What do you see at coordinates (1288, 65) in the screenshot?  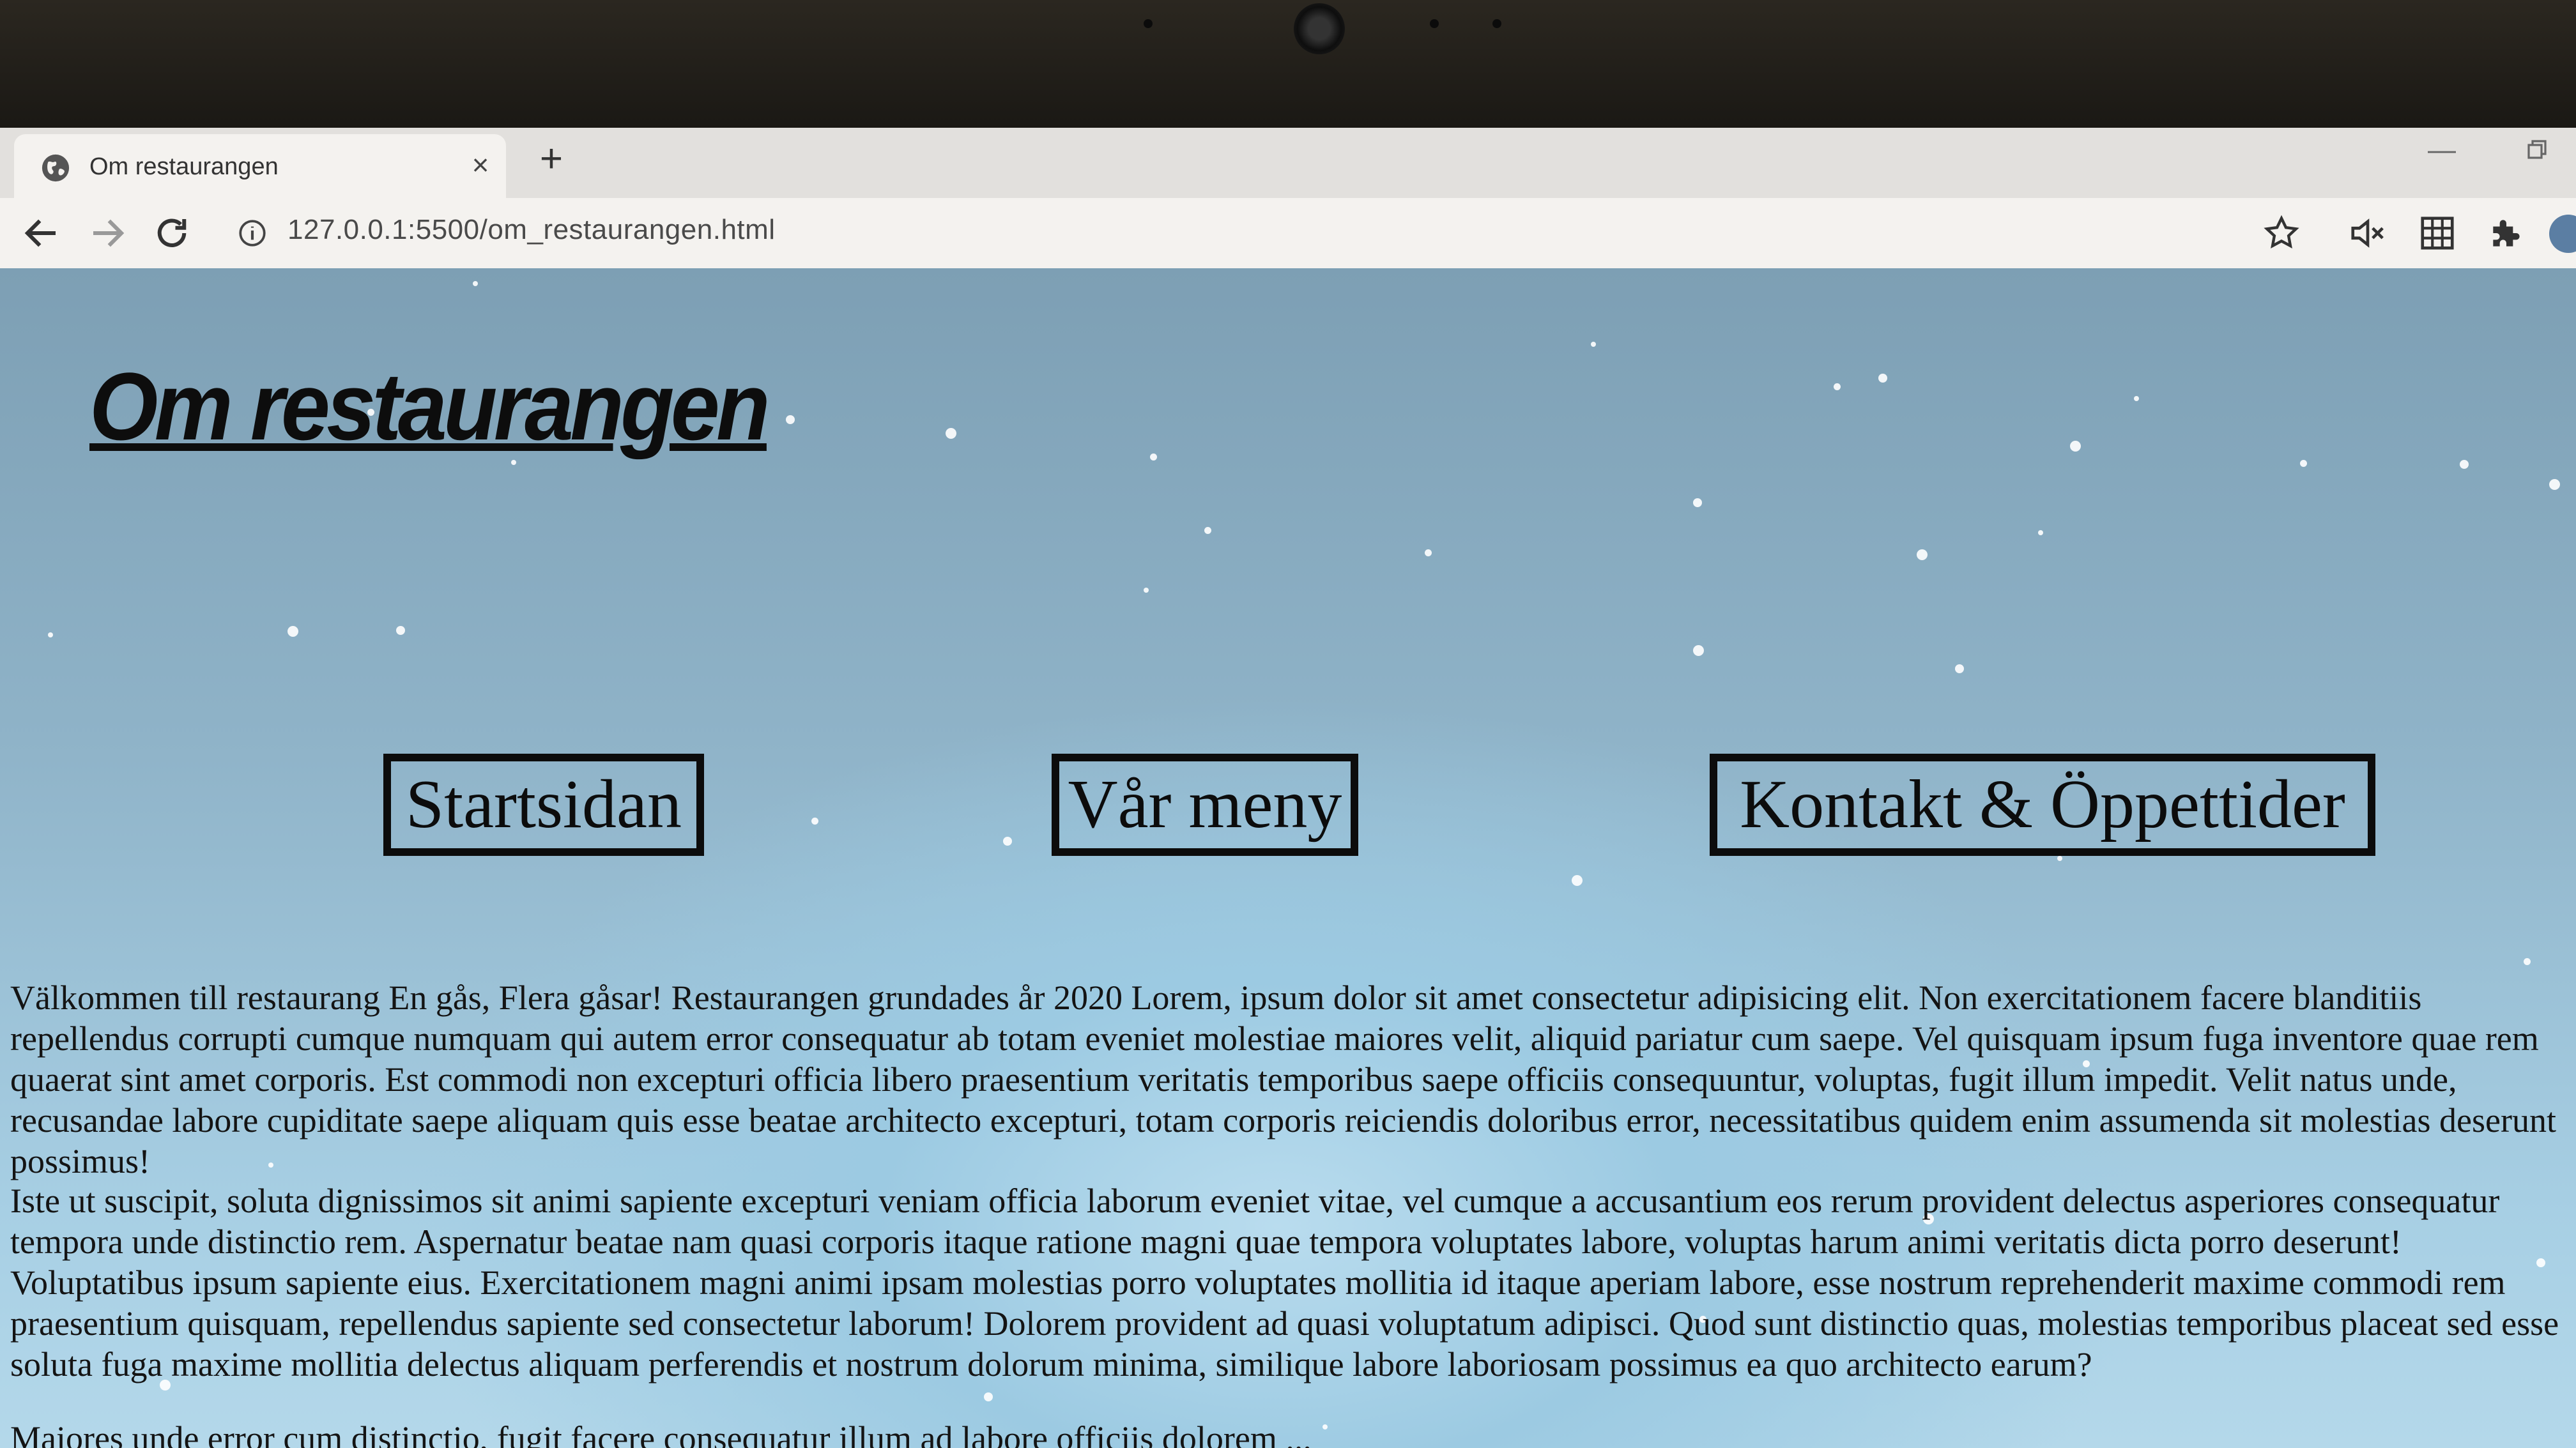 I see `monitor-bezel` at bounding box center [1288, 65].